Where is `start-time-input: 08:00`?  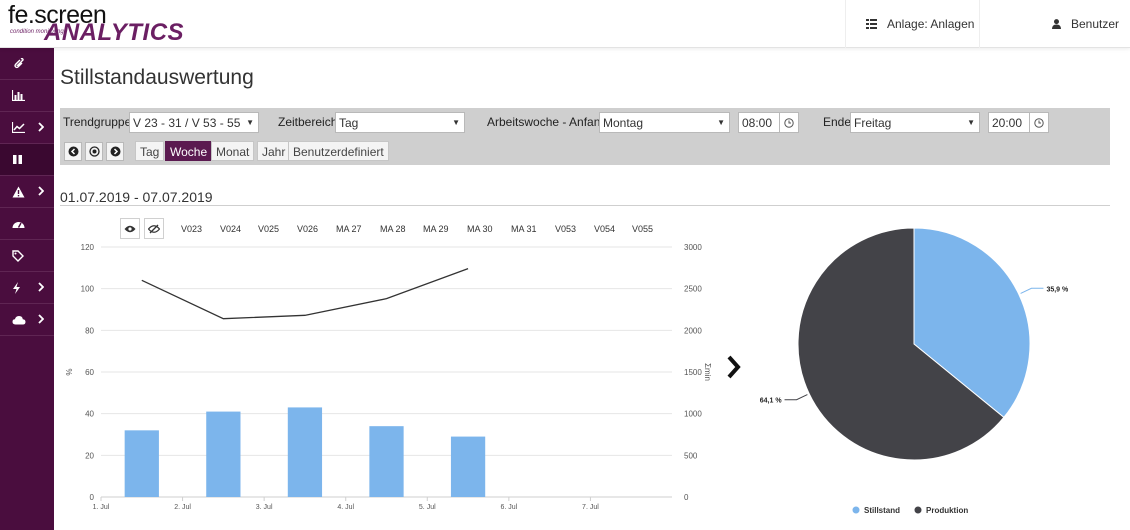 start-time-input: 08:00 is located at coordinates (759, 122).